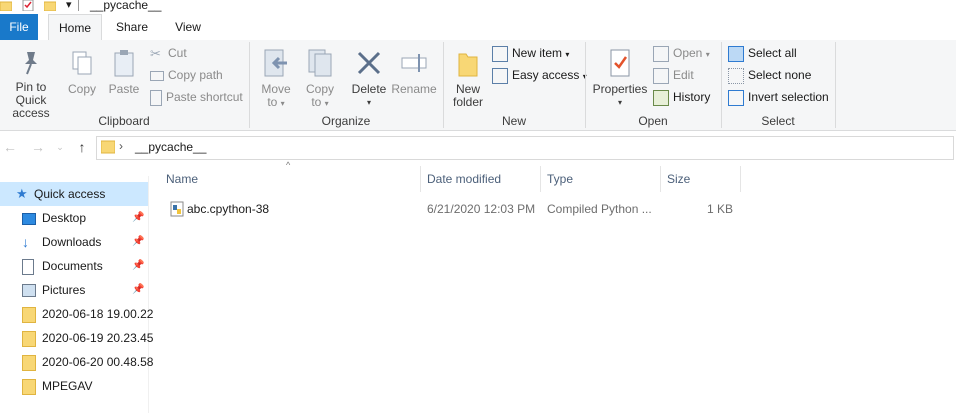 The height and width of the screenshot is (413, 956). What do you see at coordinates (483, 179) in the screenshot?
I see `column-header-date: Date modified` at bounding box center [483, 179].